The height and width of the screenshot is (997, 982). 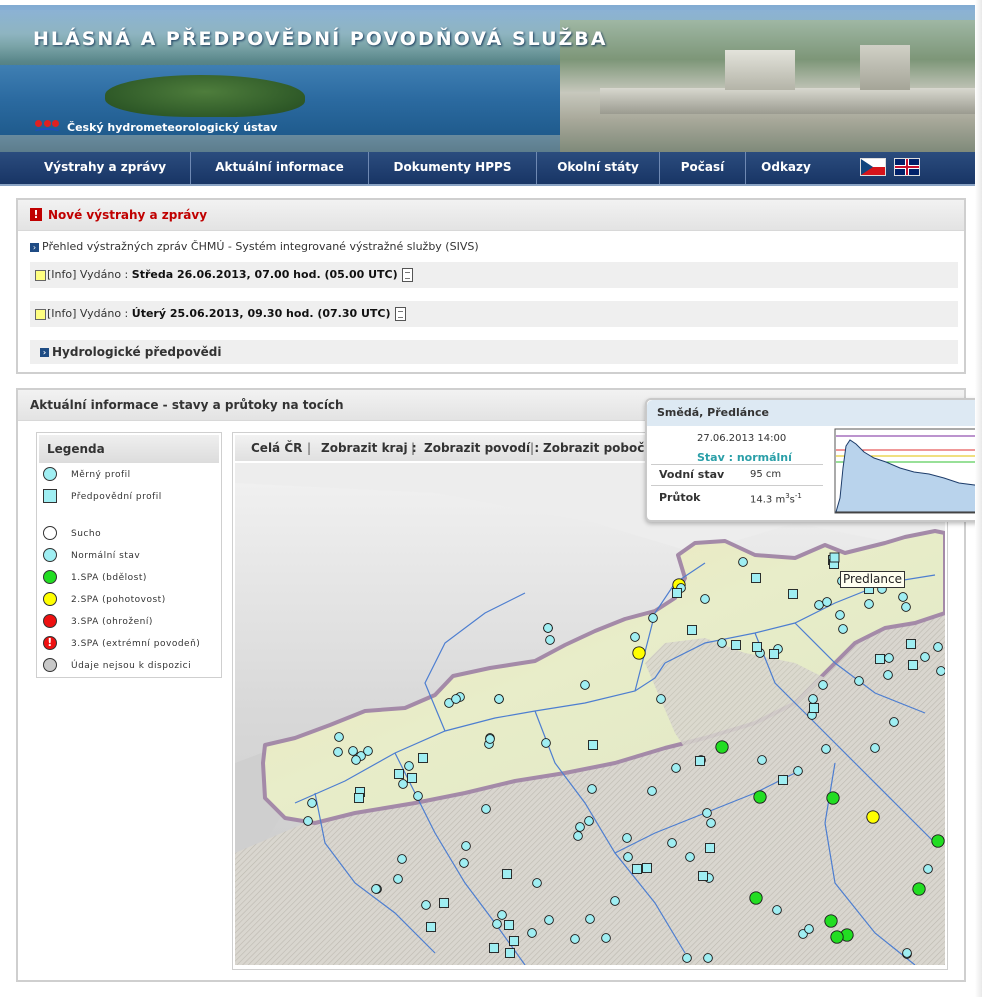 I want to click on organization: Český hydrometeorologický ústav, so click(x=156, y=127).